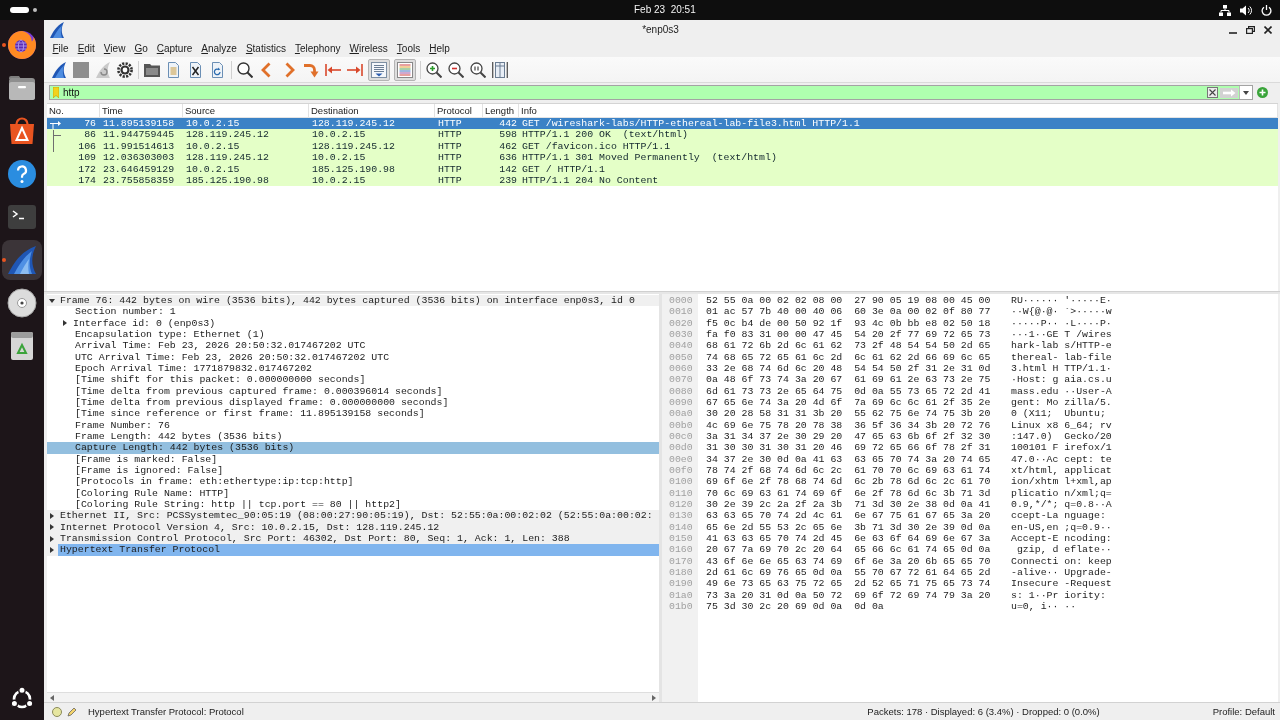 Image resolution: width=1280 pixels, height=720 pixels. What do you see at coordinates (1225, 10) in the screenshot?
I see `network-icon` at bounding box center [1225, 10].